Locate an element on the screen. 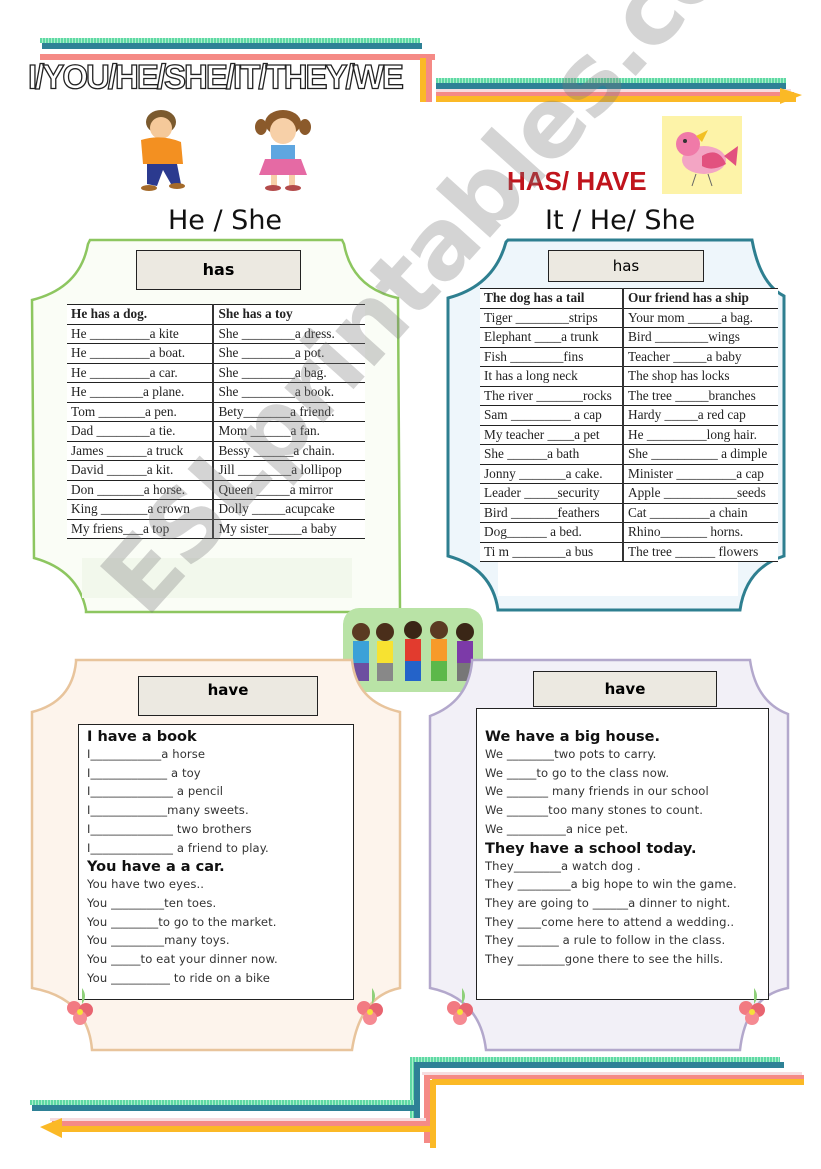 This screenshot has width=821, height=1169. fill-in-blank-sentence: Dog______ a bed. is located at coordinates (552, 532).